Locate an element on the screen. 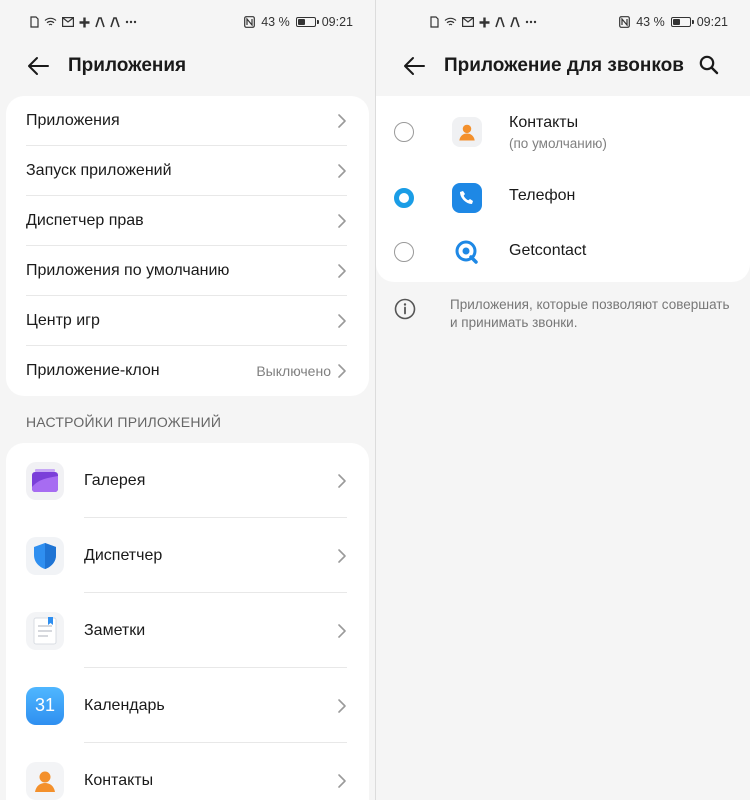 The width and height of the screenshot is (750, 800). app-item-label: Галерея is located at coordinates (115, 480).